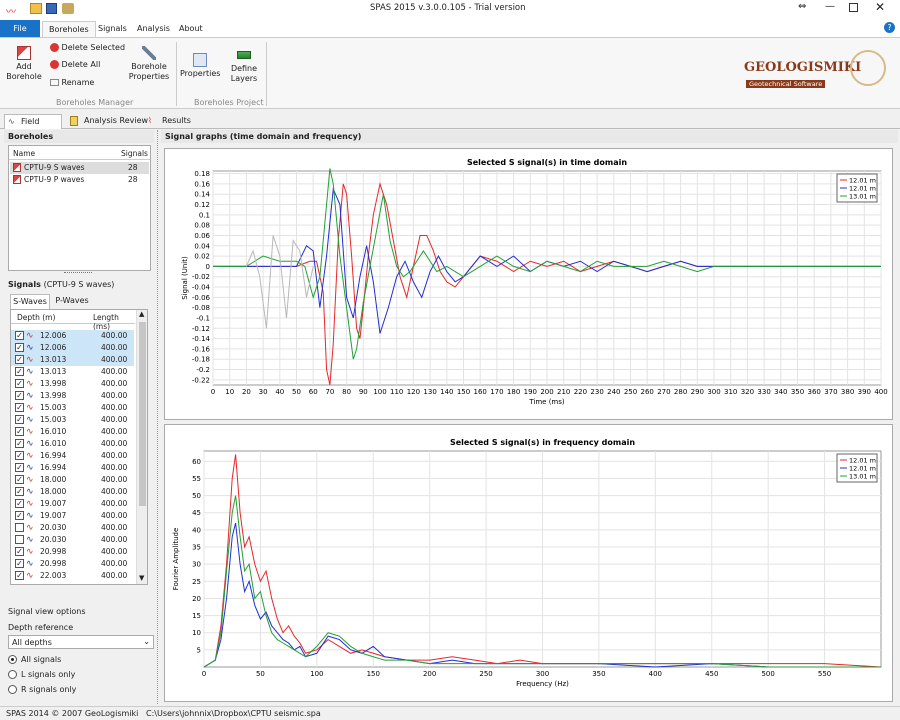 The image size is (900, 720). Describe the element at coordinates (24, 64) in the screenshot. I see `add-borehole-button: Add Borehole` at that location.